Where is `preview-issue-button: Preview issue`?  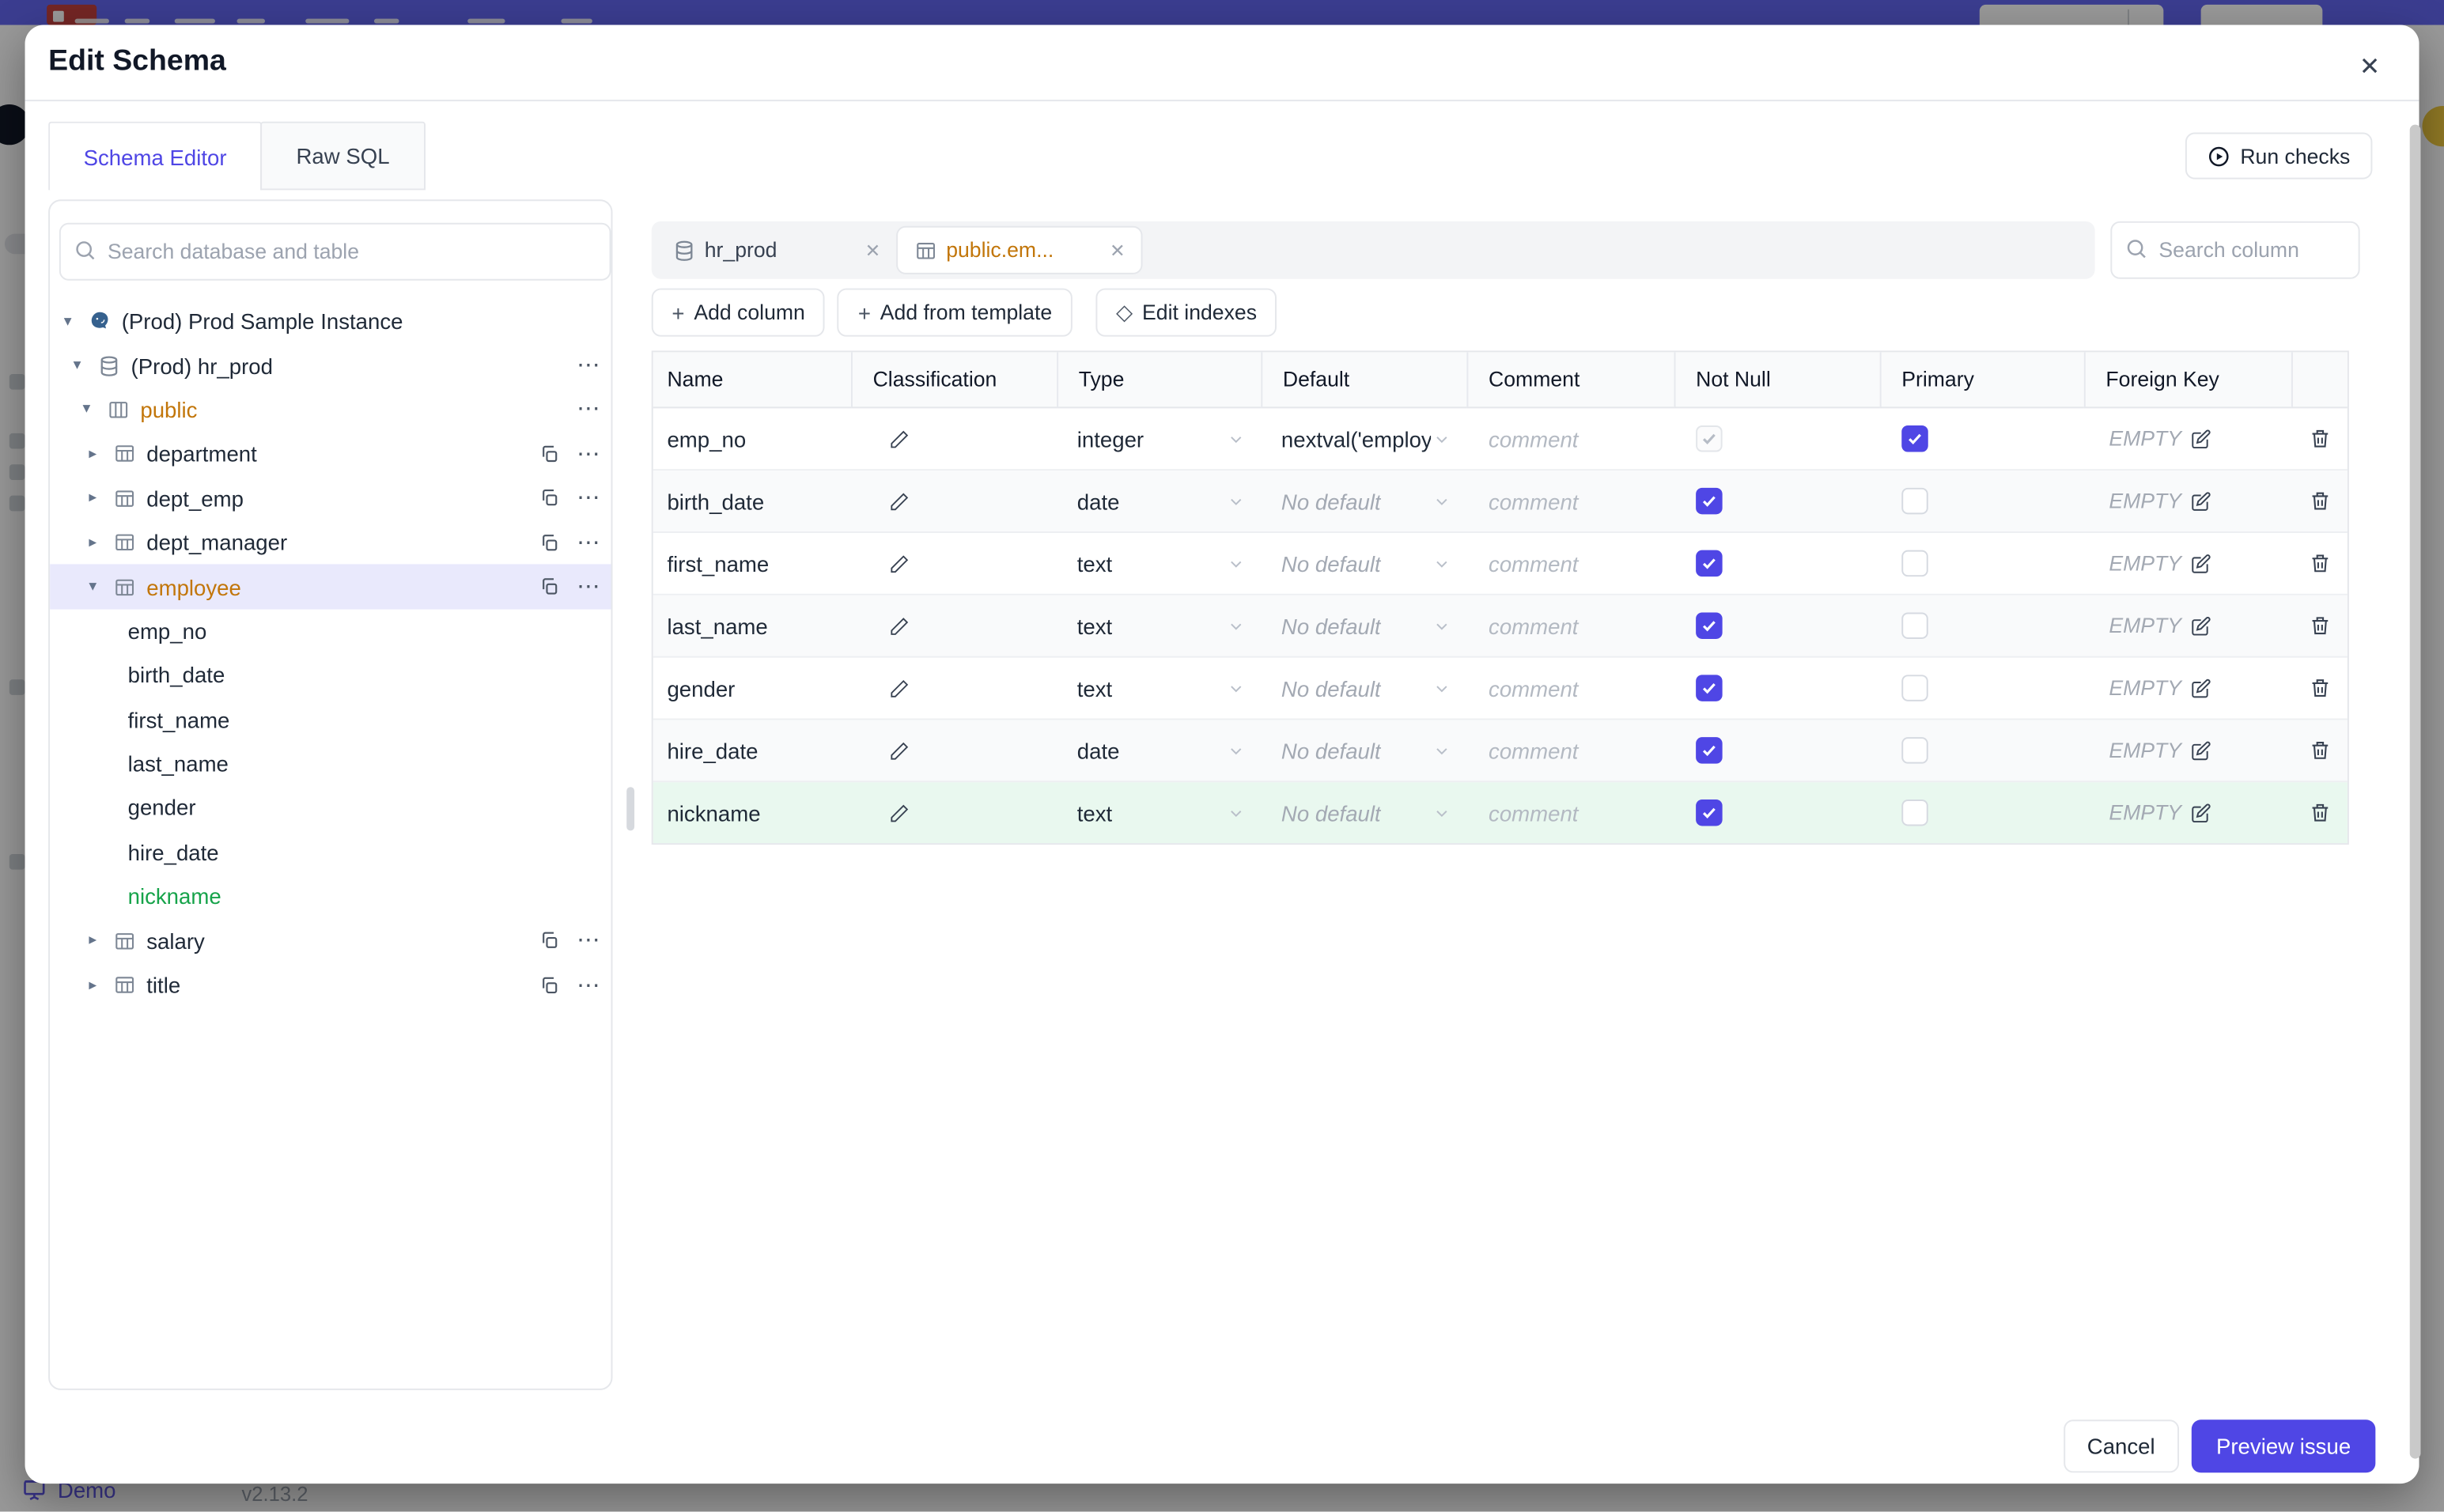 preview-issue-button: Preview issue is located at coordinates (2283, 1446).